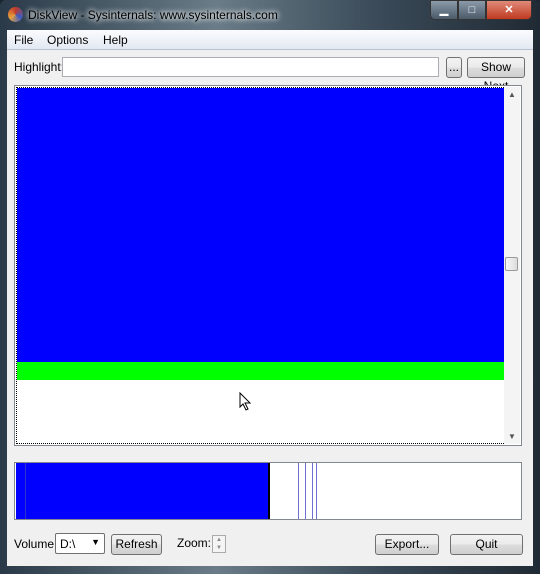 The image size is (540, 574). Describe the element at coordinates (472, 10) in the screenshot. I see `maximize-button: □` at that location.